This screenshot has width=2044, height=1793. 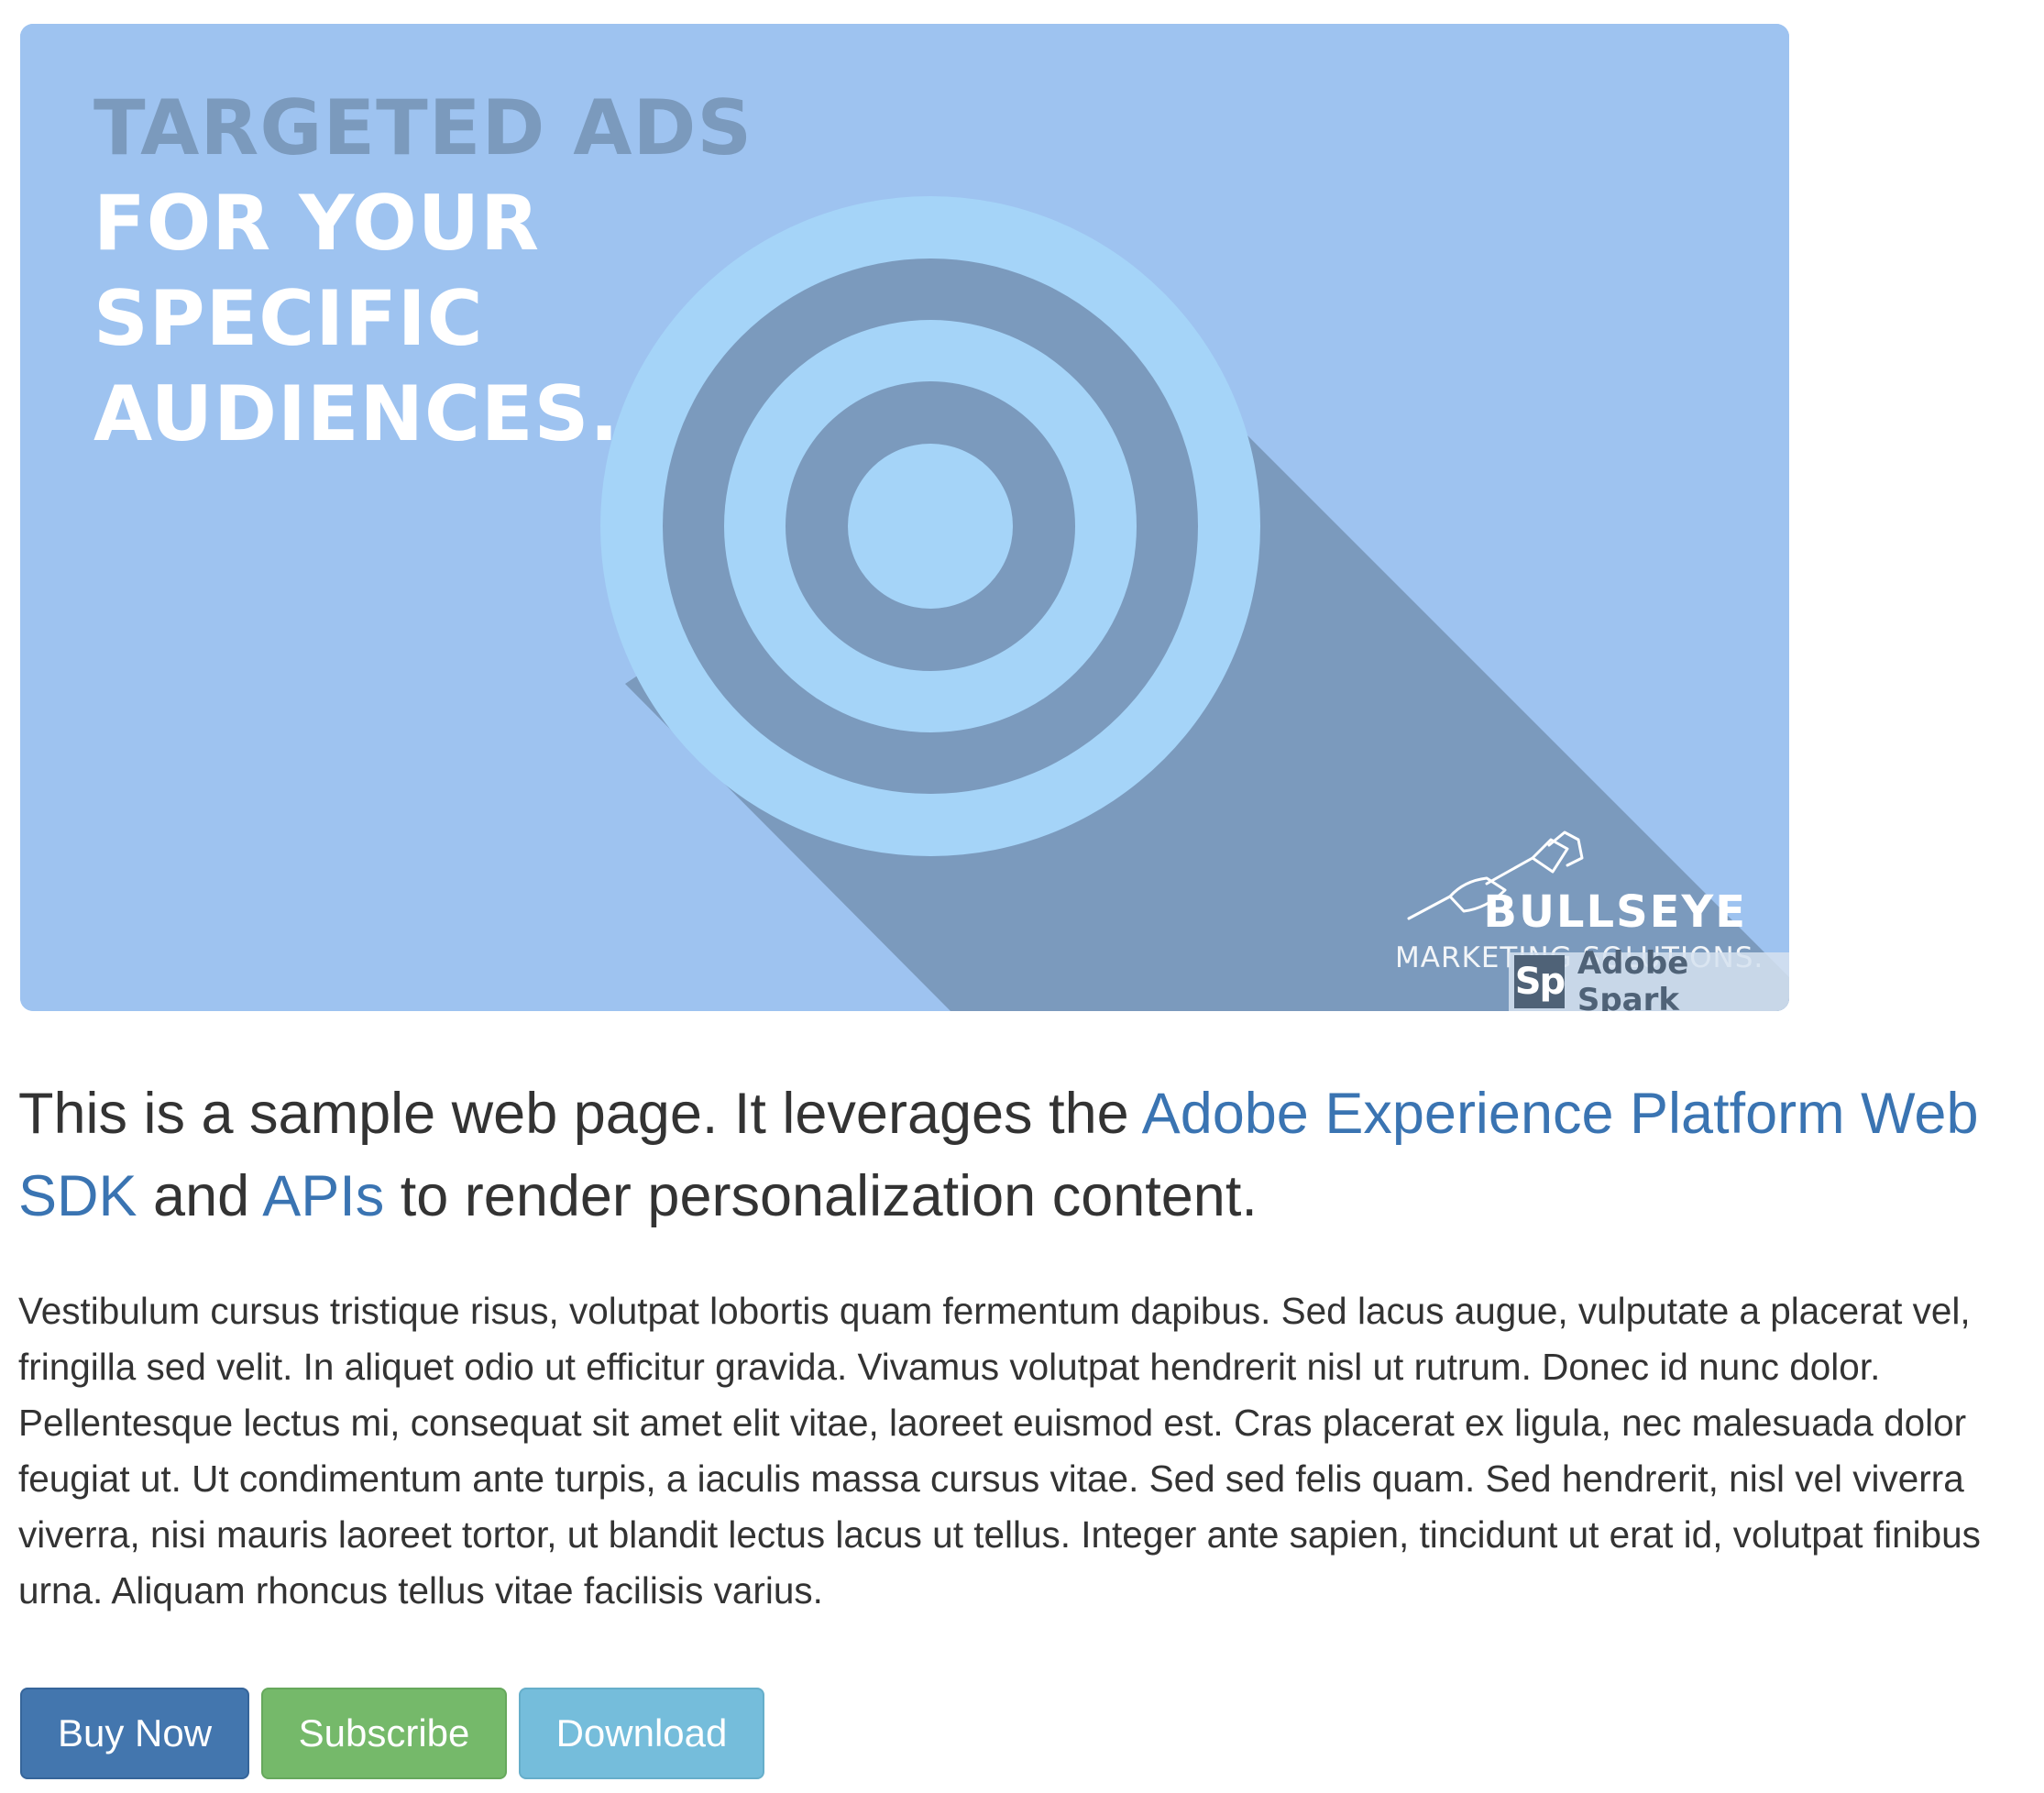 What do you see at coordinates (641, 1733) in the screenshot?
I see `download-button: Download` at bounding box center [641, 1733].